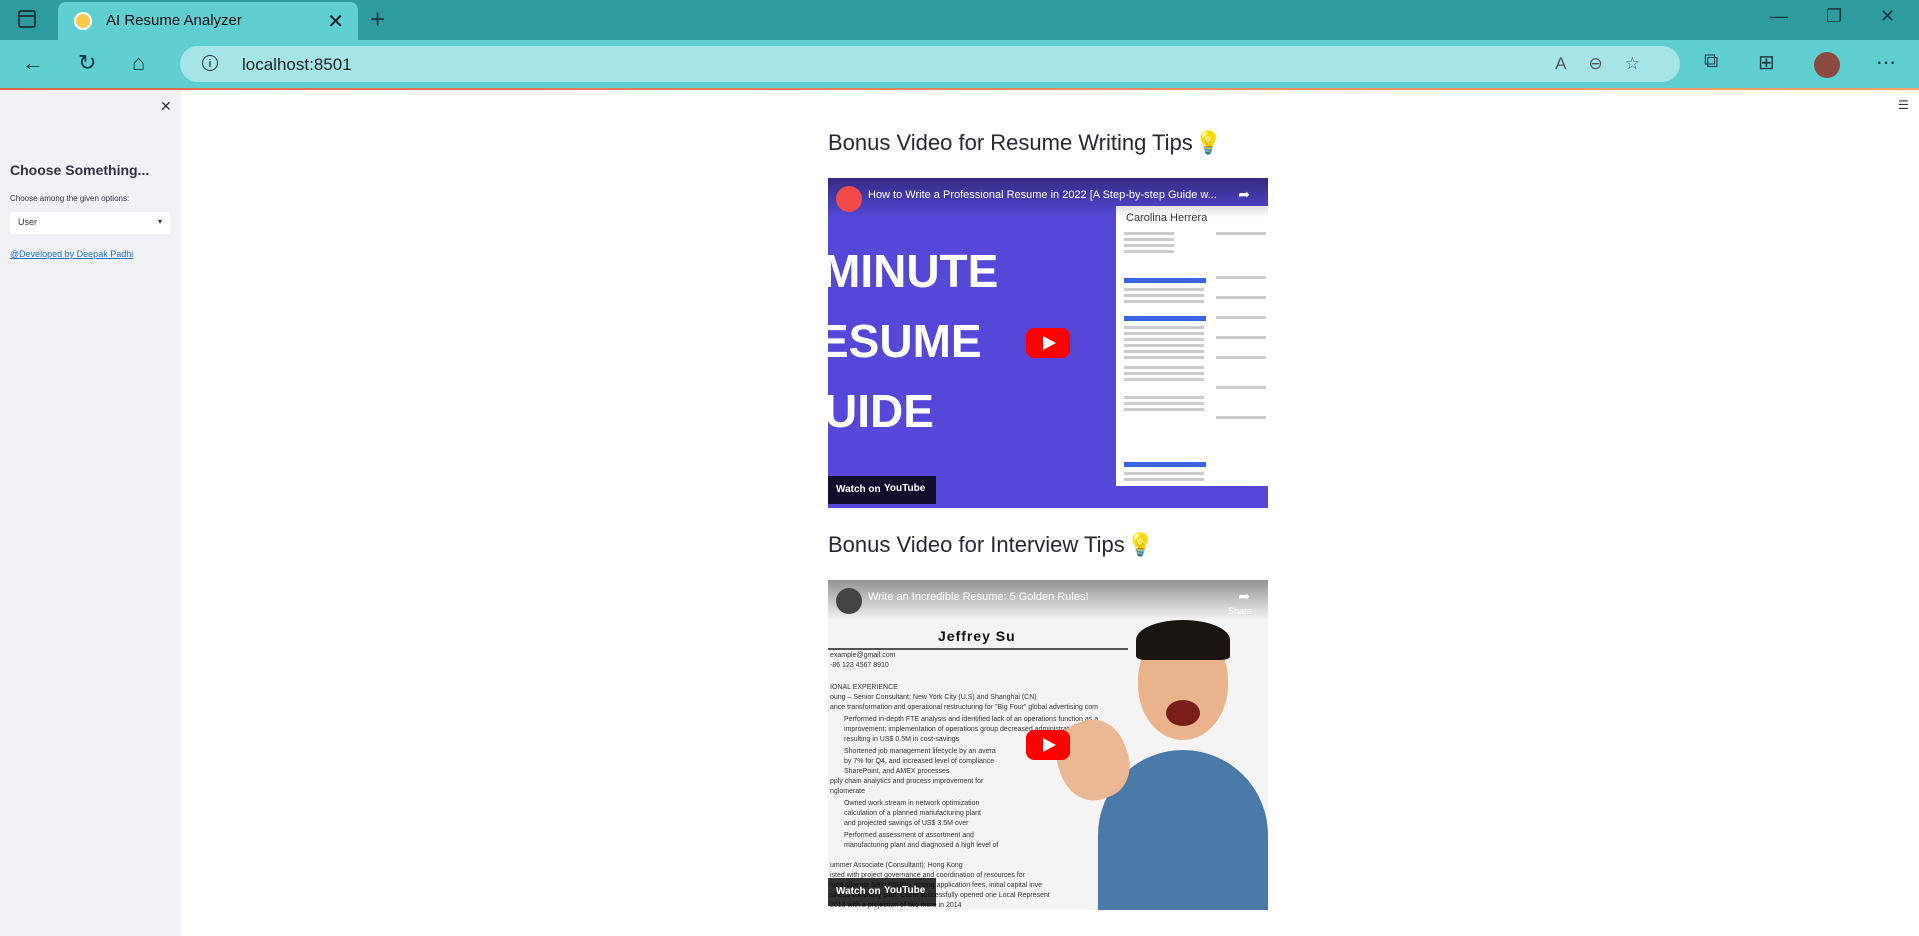 This screenshot has width=1919, height=936. Describe the element at coordinates (896, 865) in the screenshot. I see `doc-line-text: ummer Associate (Consultant); Hong Kong` at that location.